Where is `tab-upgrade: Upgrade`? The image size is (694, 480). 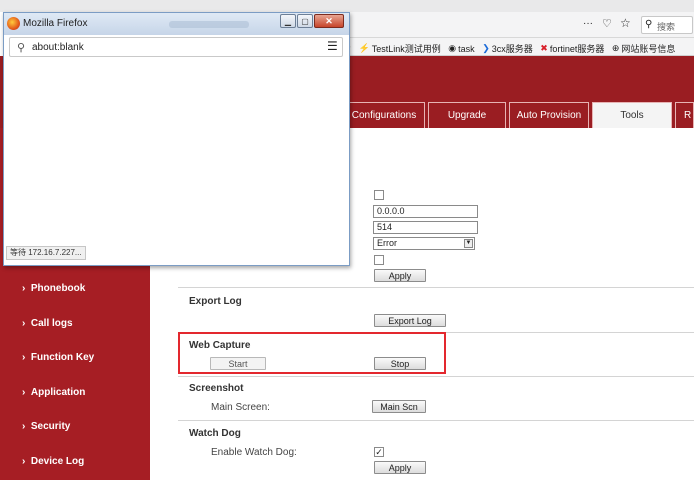 tab-upgrade: Upgrade is located at coordinates (467, 115).